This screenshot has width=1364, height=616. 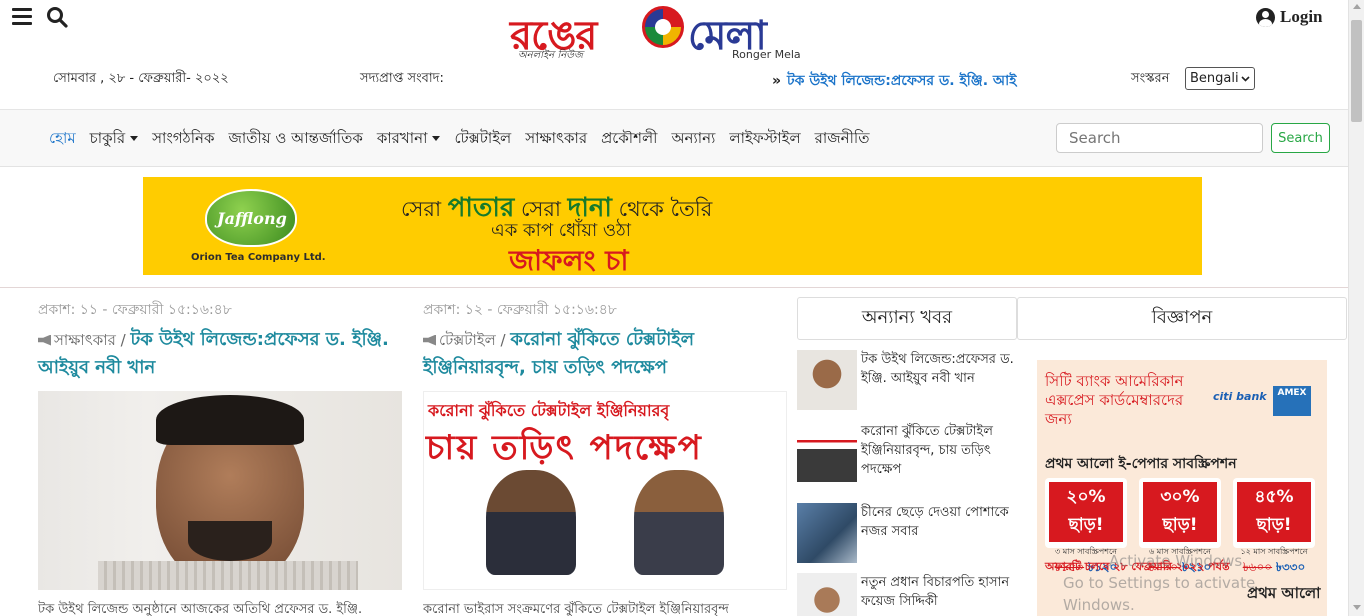 I want to click on offer-box: ৩০% ছাড়! ৬ মাস সাবস্ক্রিপশনে ৳৩০০ ৳২১০, so click(x=1180, y=526).